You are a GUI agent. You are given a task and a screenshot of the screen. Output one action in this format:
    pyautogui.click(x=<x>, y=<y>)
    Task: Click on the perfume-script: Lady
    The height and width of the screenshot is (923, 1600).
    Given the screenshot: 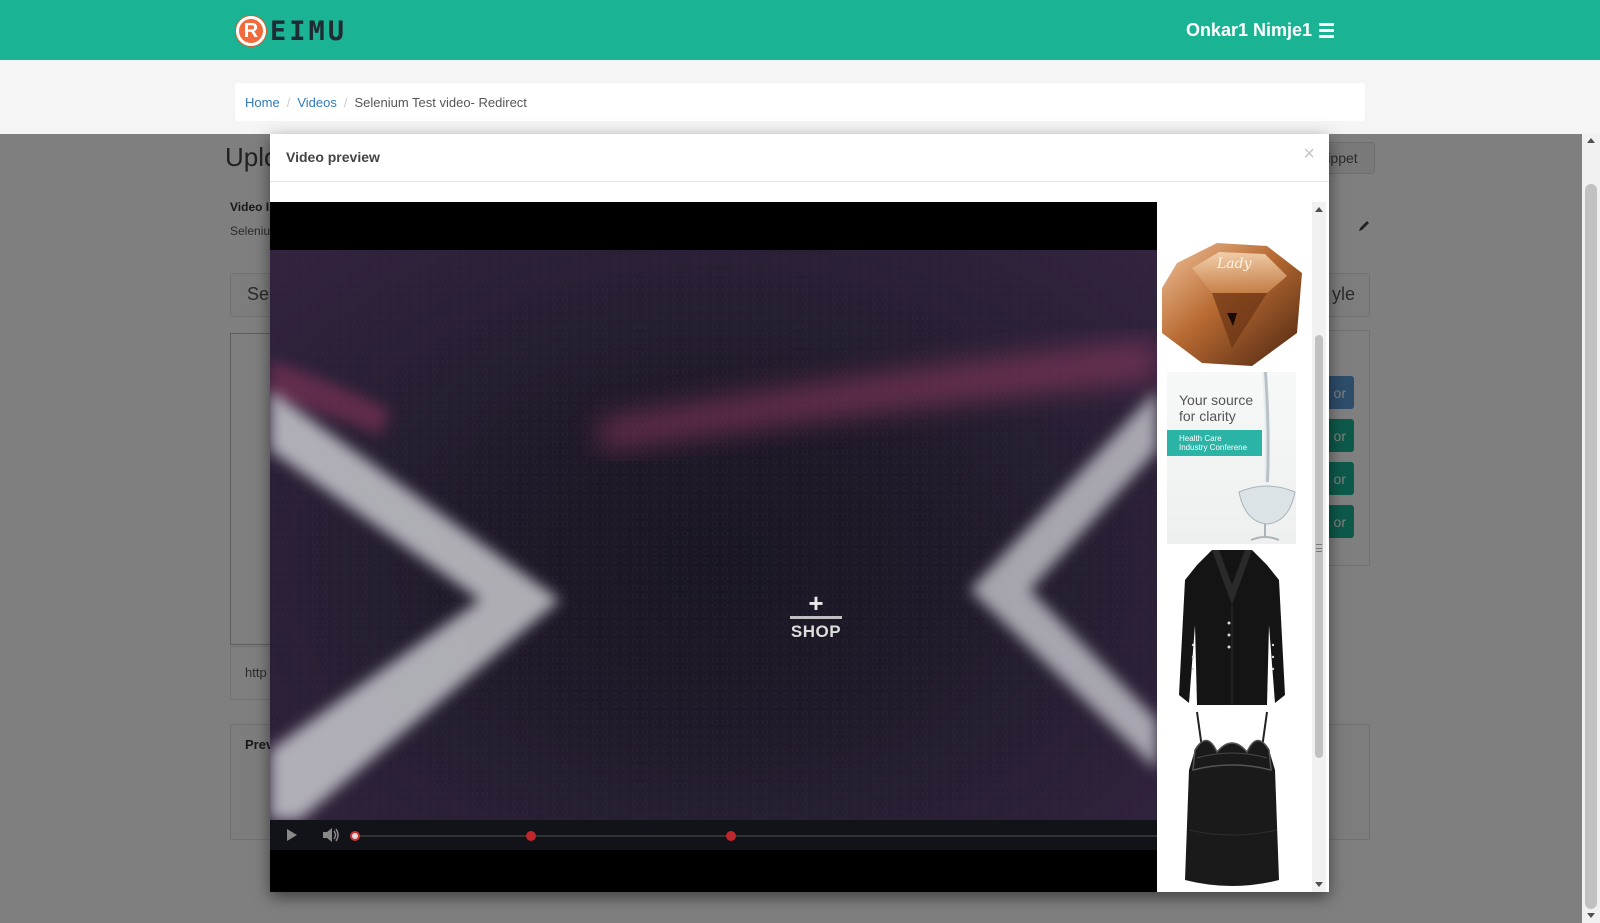 What is the action you would take?
    pyautogui.click(x=1234, y=264)
    